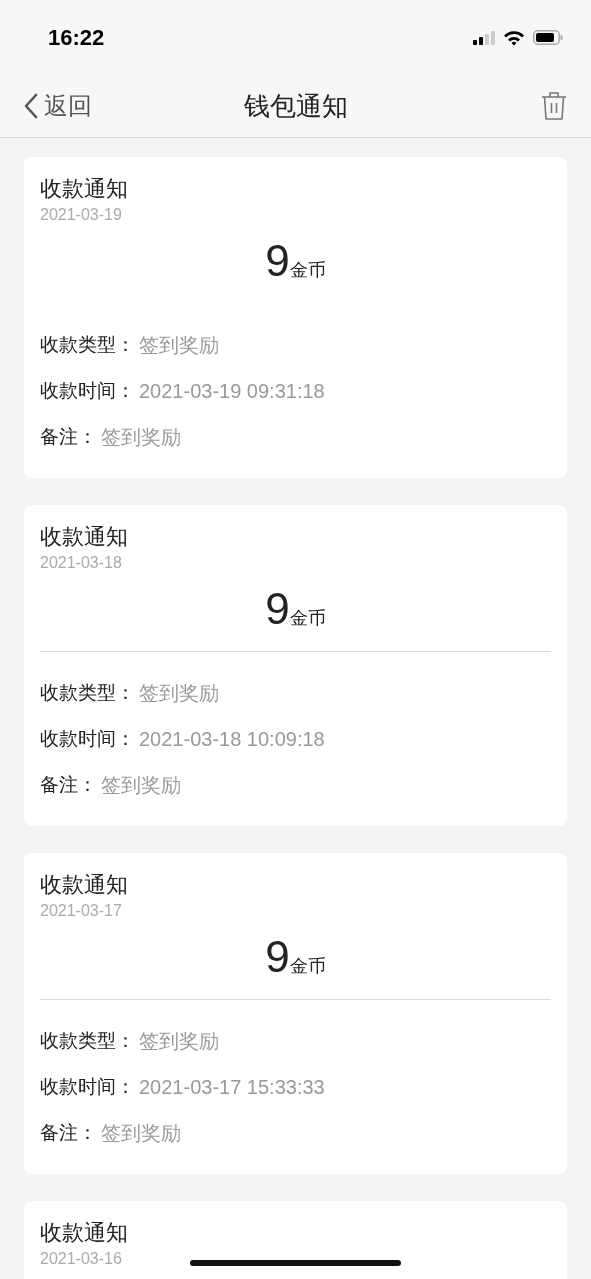 The height and width of the screenshot is (1279, 591). Describe the element at coordinates (295, 106) in the screenshot. I see `page-title: 钱包通知` at that location.